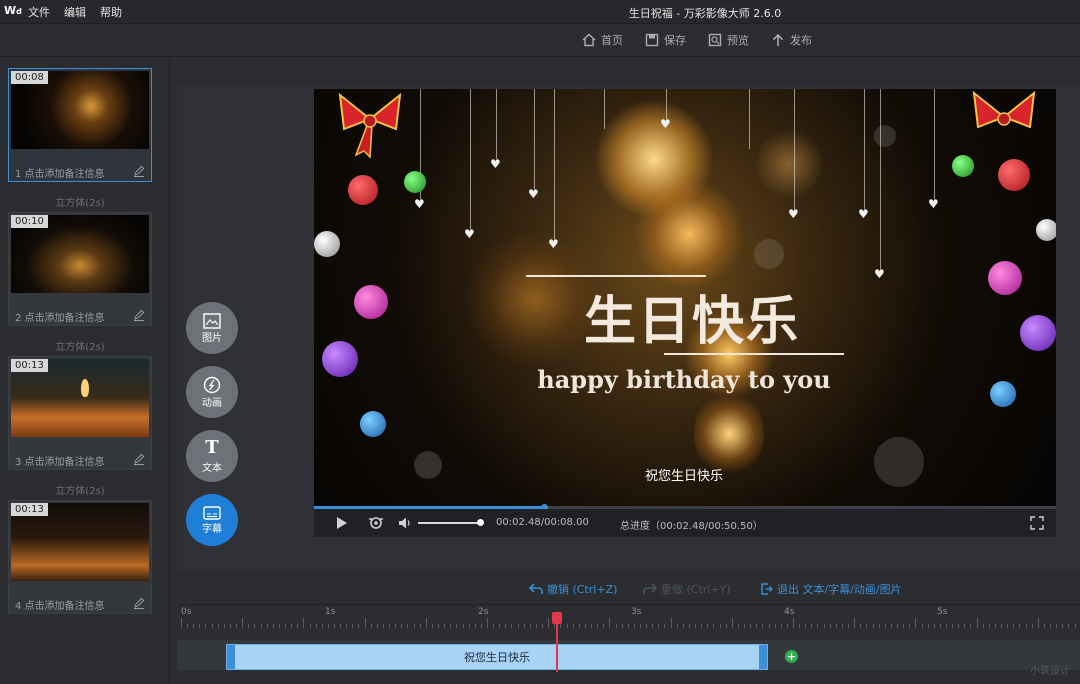 The width and height of the screenshot is (1080, 684). I want to click on bauble-ornament, so click(1005, 278).